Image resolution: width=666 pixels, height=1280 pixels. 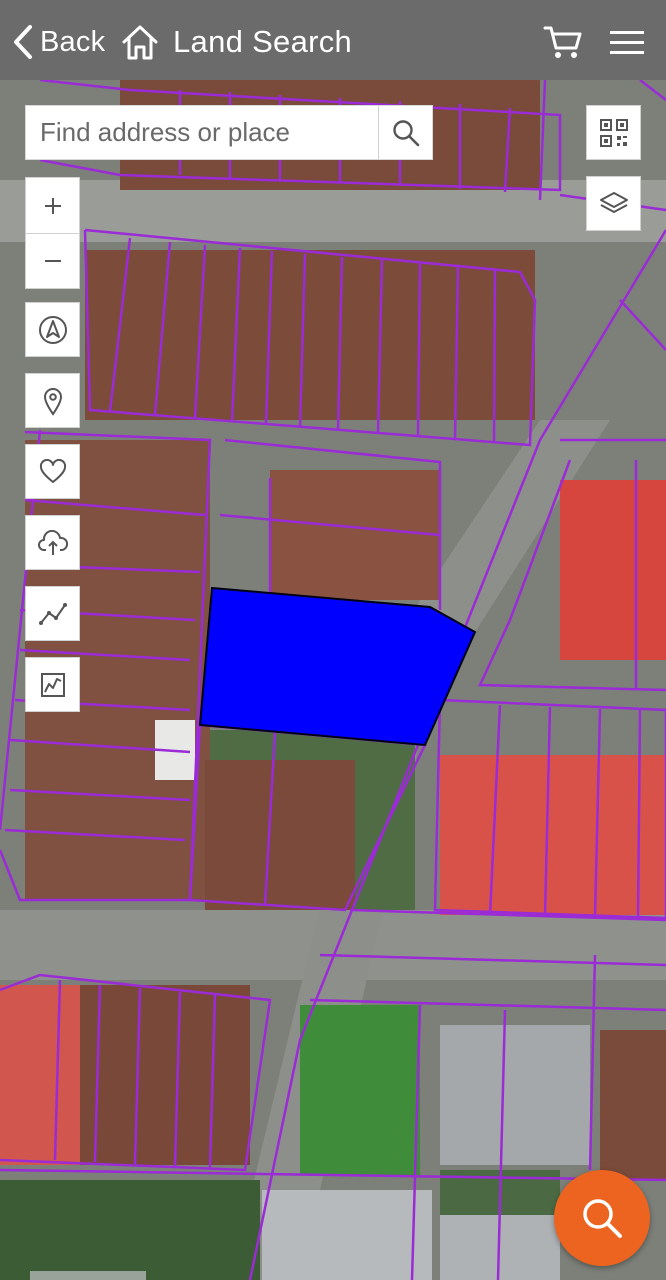 I want to click on navigation-icon, so click(x=52, y=329).